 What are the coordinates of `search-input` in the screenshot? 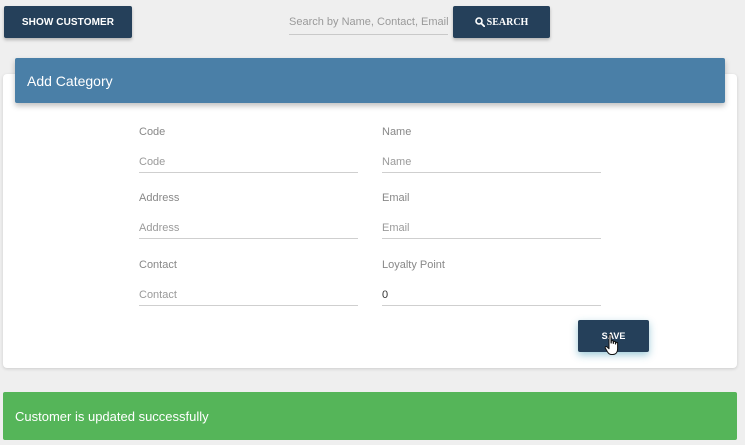 It's located at (368, 22).